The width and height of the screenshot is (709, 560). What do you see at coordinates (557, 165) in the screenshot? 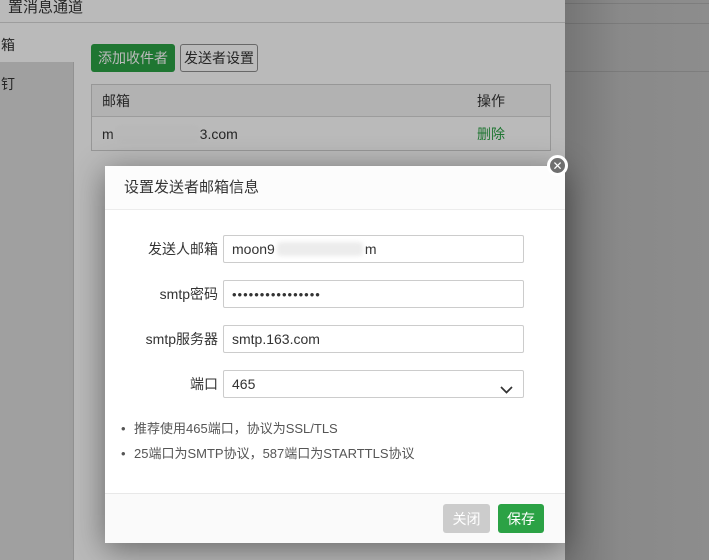
I see `close-icon: ✕` at bounding box center [557, 165].